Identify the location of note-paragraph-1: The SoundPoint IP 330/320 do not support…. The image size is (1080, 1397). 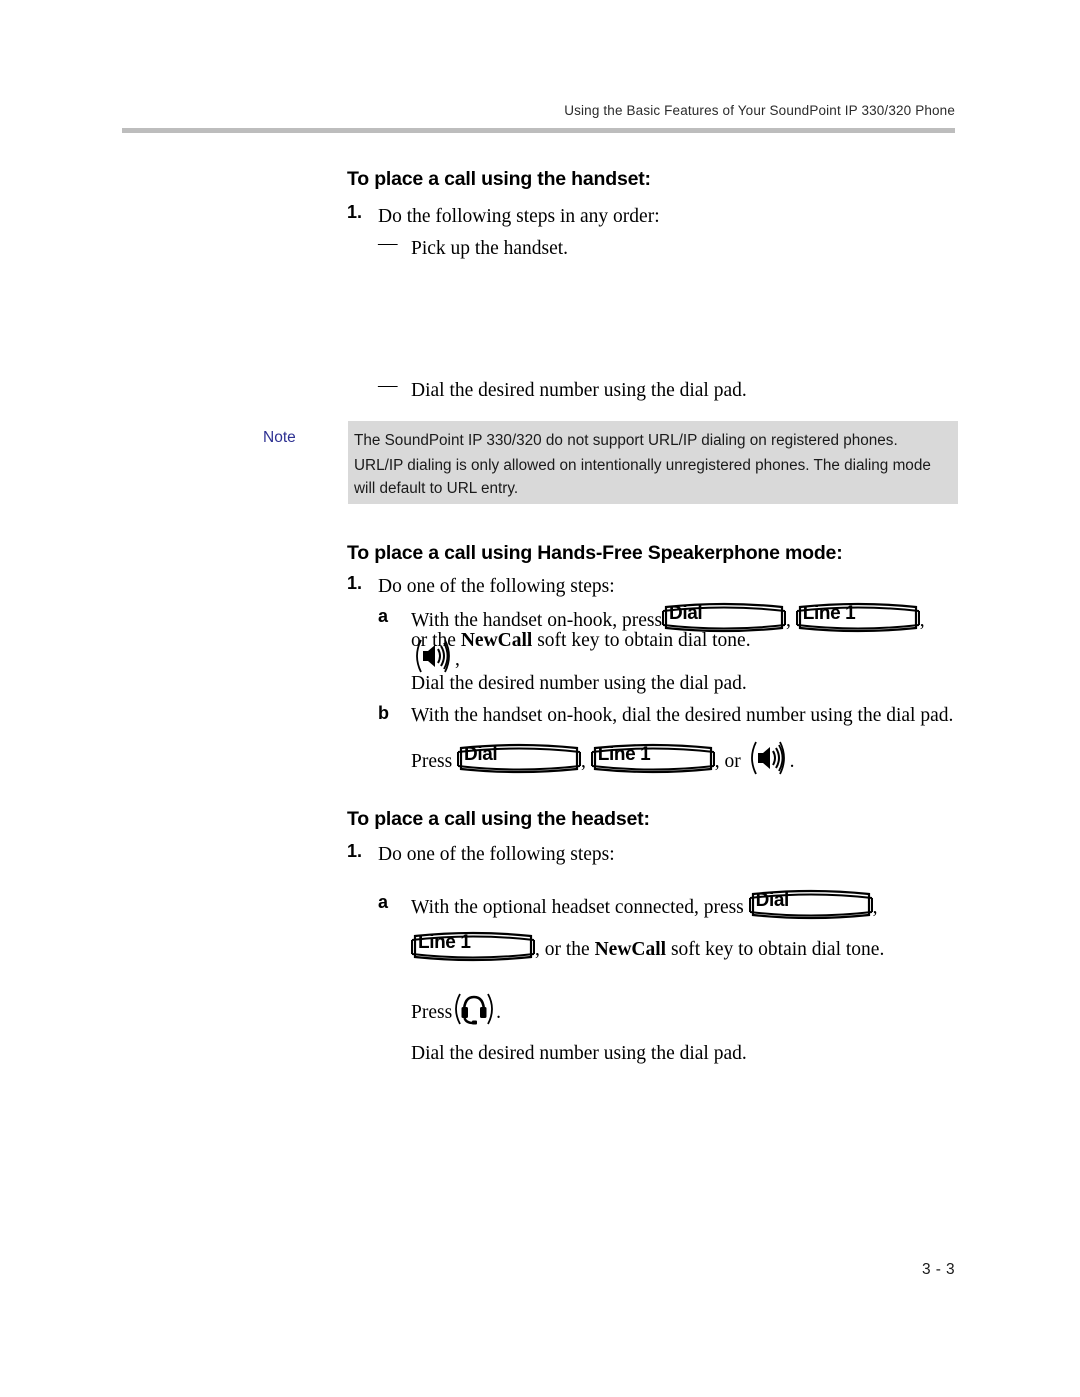
(626, 440).